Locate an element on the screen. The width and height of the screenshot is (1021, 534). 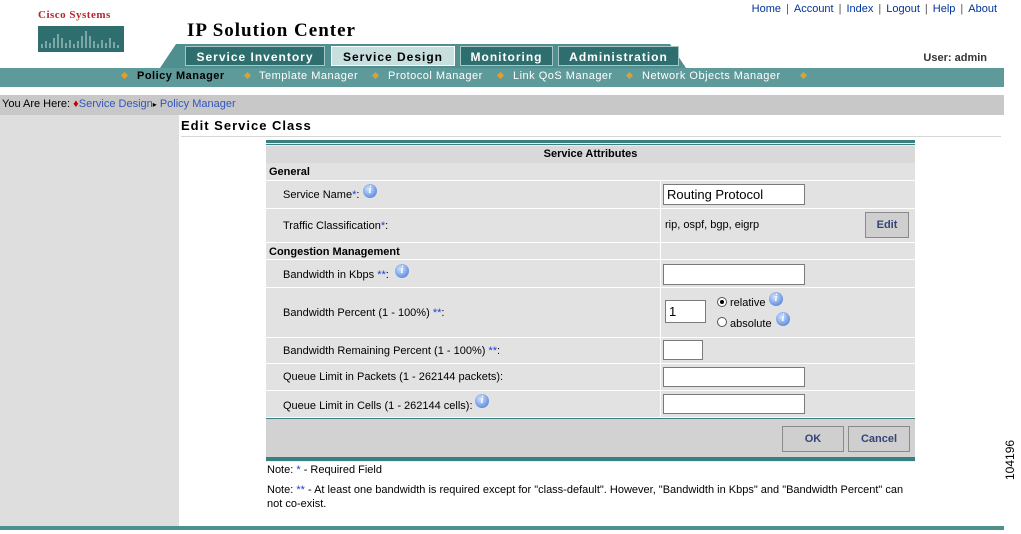
tab-service-inventory: Service Inventory is located at coordinates (255, 56).